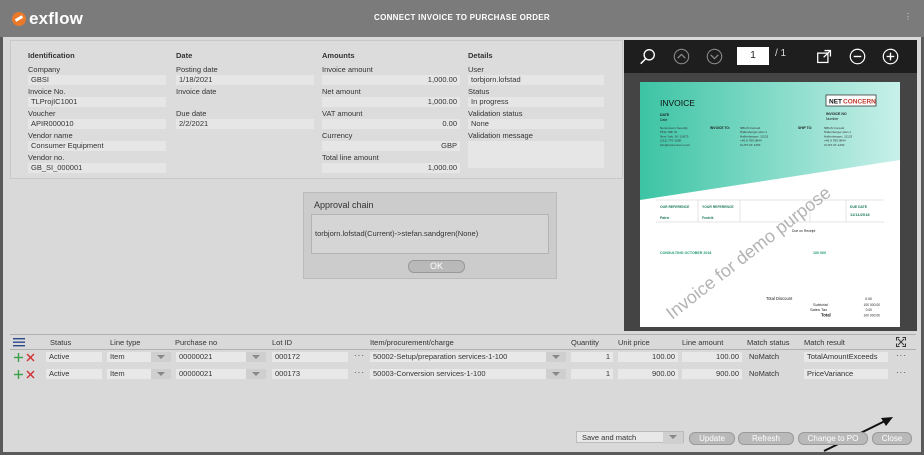 The width and height of the screenshot is (924, 455). What do you see at coordinates (857, 56) in the screenshot?
I see `zoom-out-icon` at bounding box center [857, 56].